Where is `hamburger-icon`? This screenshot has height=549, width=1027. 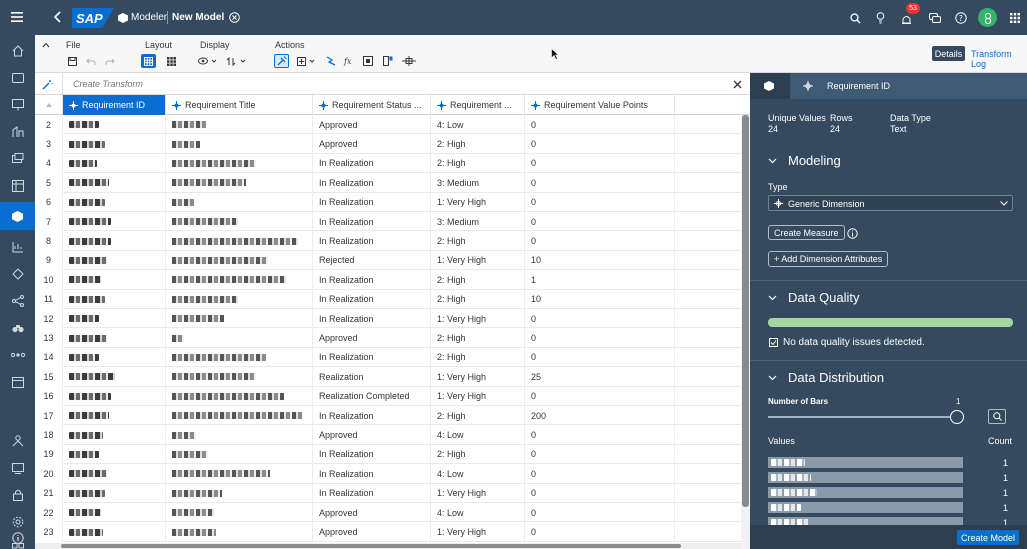
hamburger-icon is located at coordinates (17, 17).